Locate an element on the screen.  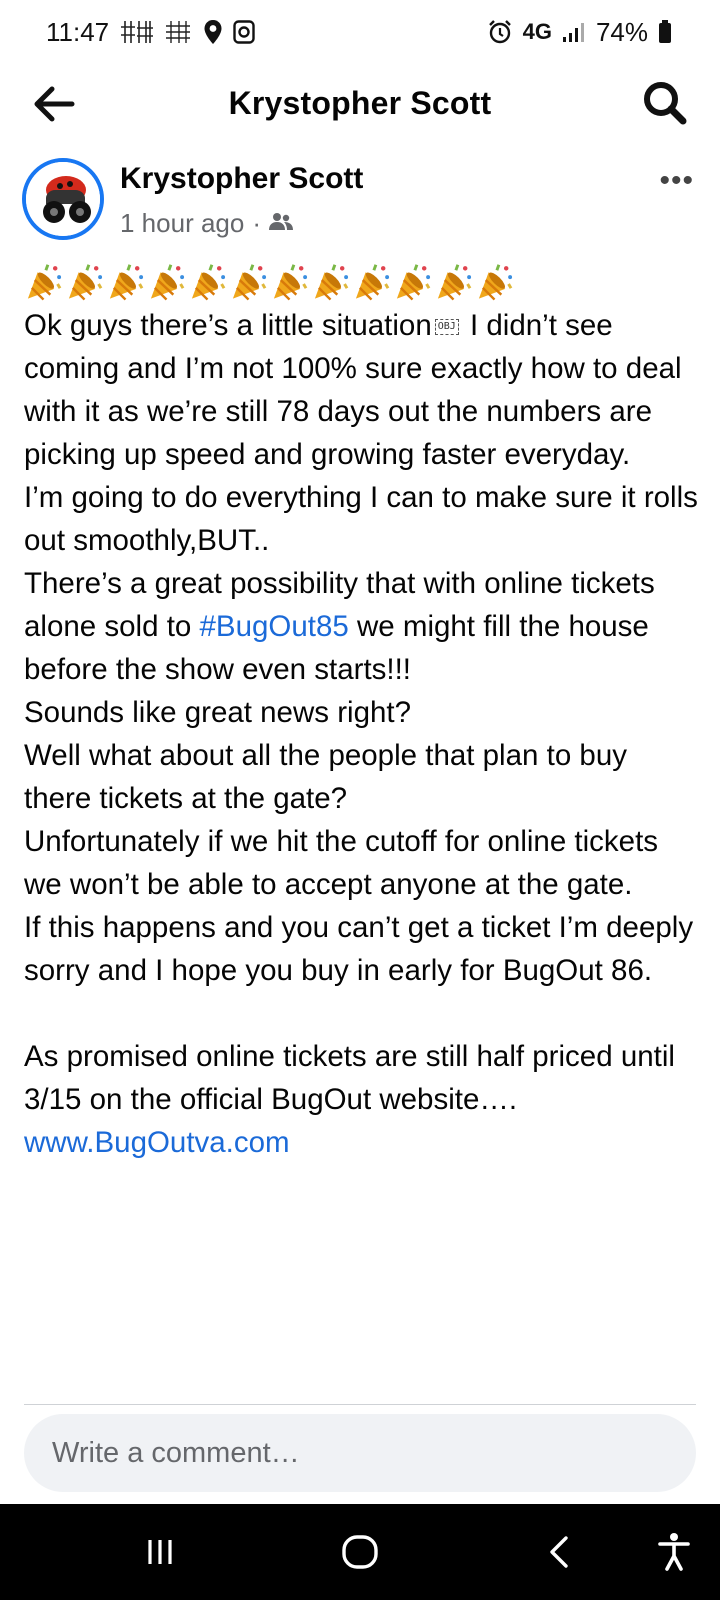
recent-apps-icon is located at coordinates (160, 1552).